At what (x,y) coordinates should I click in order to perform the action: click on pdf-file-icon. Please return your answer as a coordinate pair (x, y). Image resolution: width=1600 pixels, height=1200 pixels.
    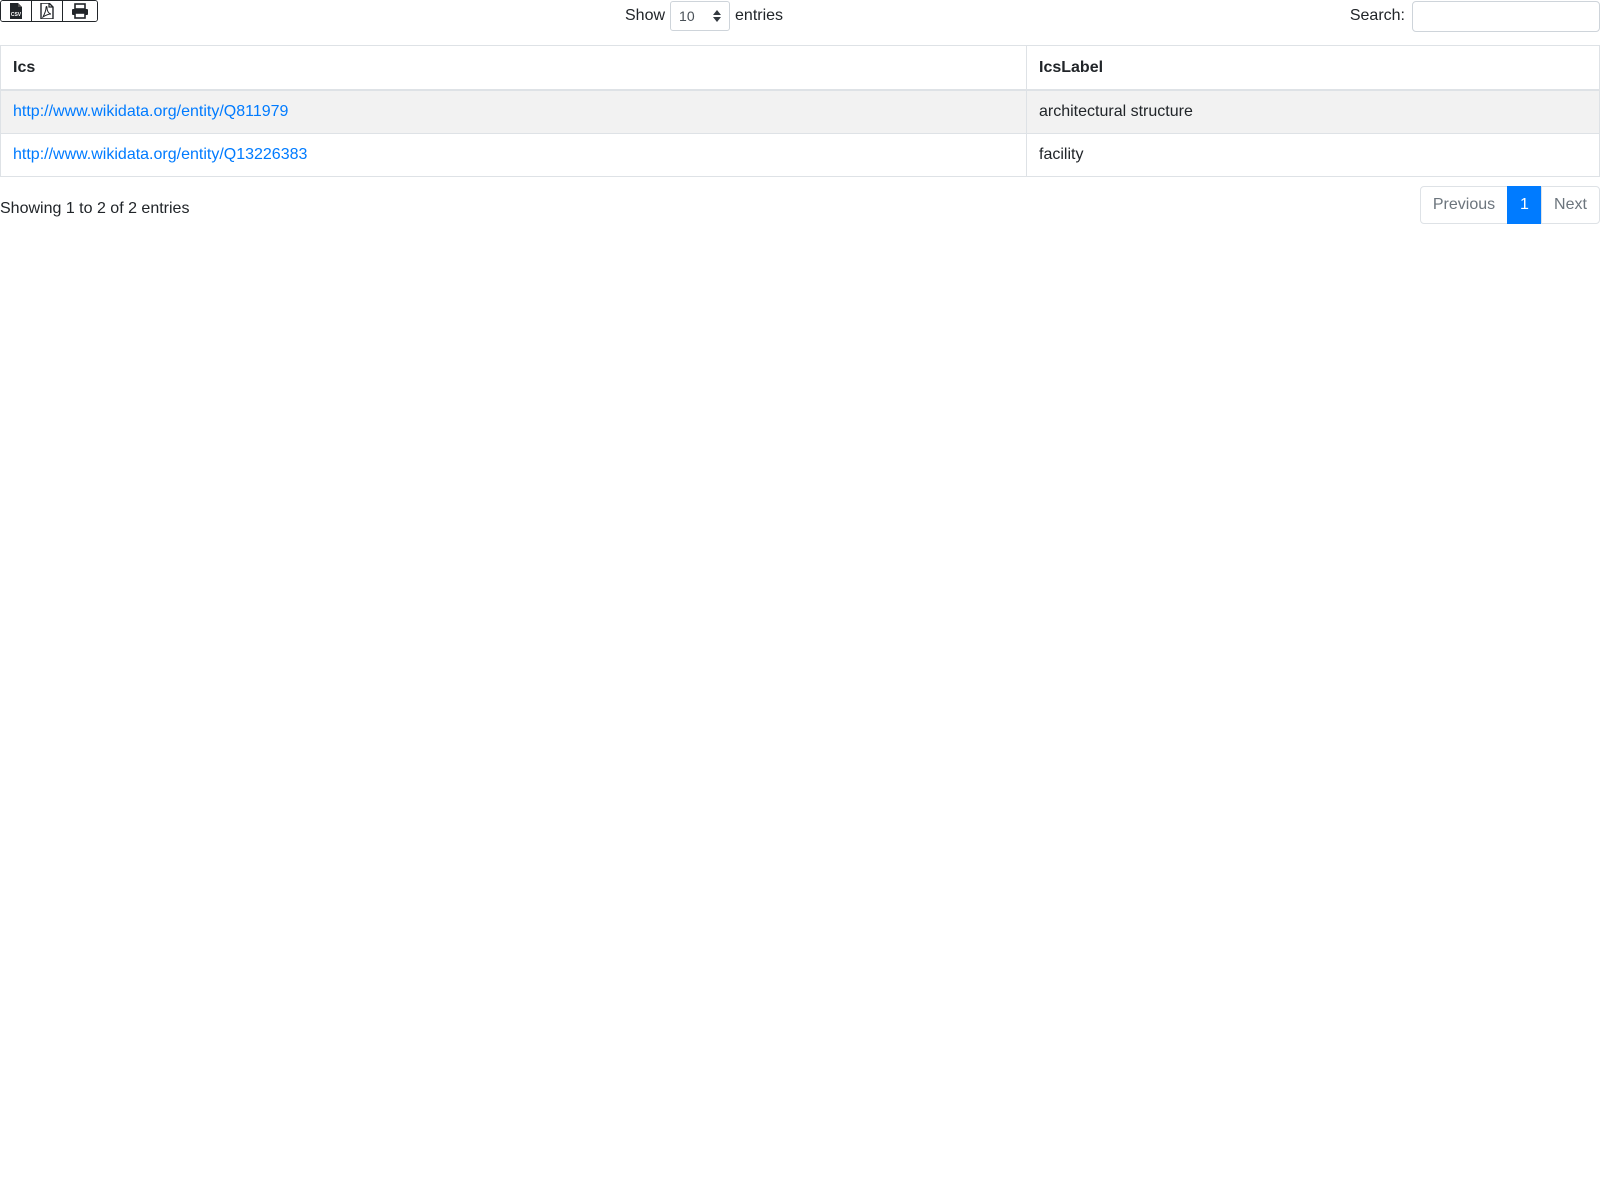
    Looking at the image, I should click on (47, 11).